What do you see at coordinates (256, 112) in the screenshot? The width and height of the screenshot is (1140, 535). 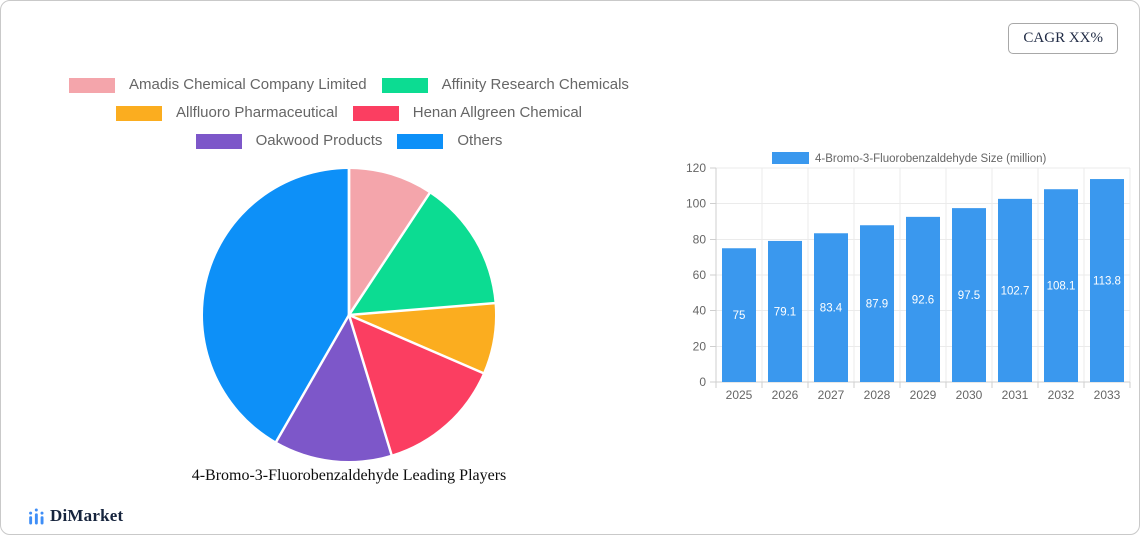 I see `legend-label: Allfluoro Pharmaceutical` at bounding box center [256, 112].